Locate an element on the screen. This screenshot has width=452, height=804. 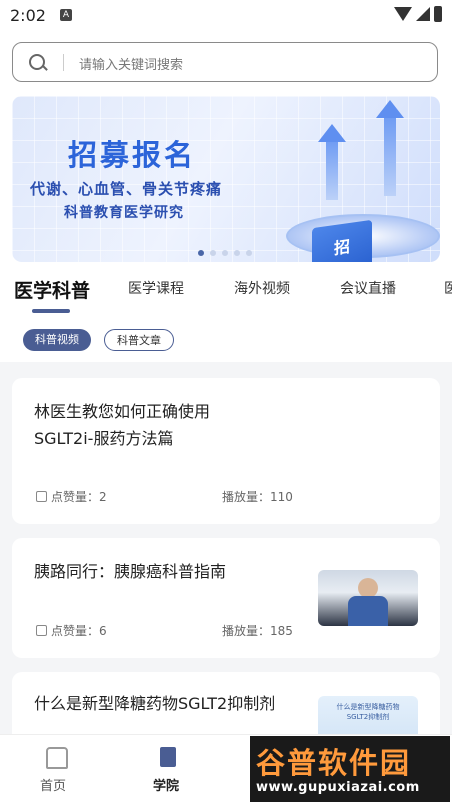
thumbnail-caption: SGLT2抑制剂 is located at coordinates (368, 717).